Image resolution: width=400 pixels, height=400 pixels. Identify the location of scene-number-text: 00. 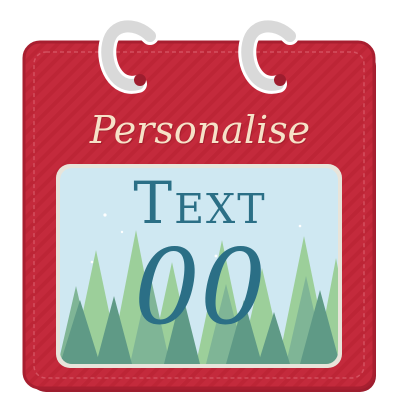
(200, 287).